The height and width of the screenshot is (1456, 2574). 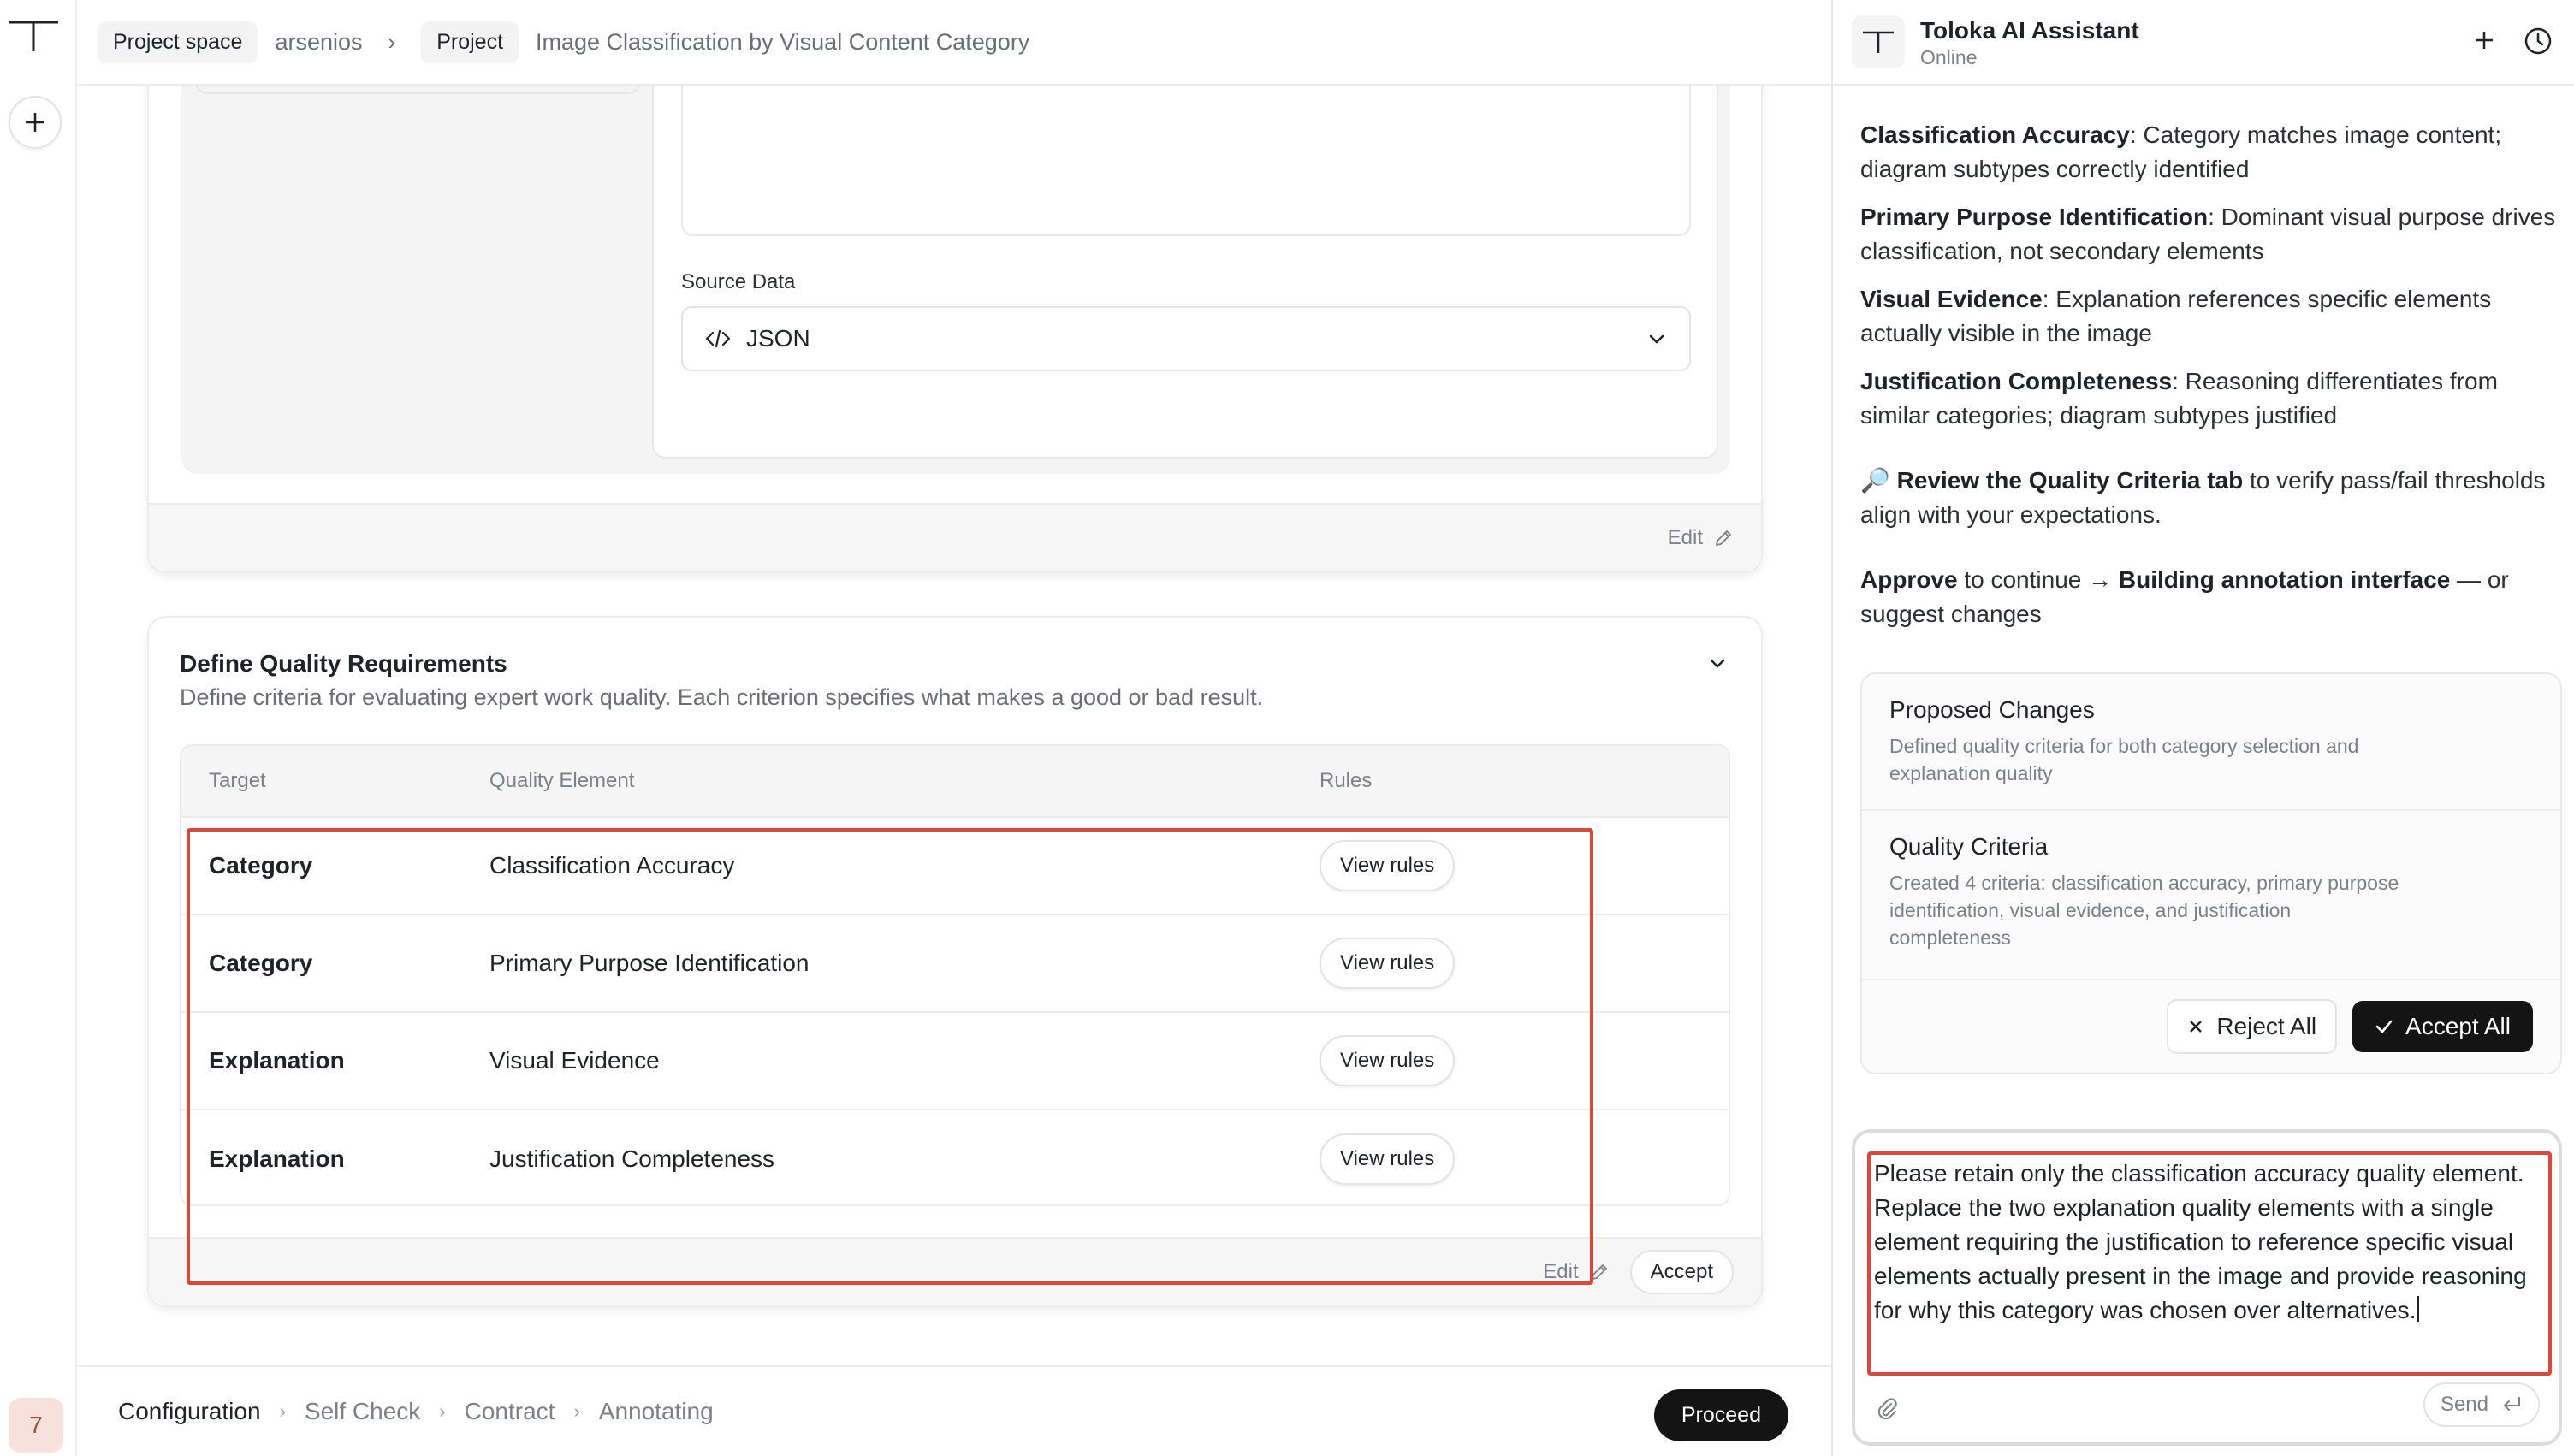 I want to click on pencil-icon, so click(x=1723, y=538).